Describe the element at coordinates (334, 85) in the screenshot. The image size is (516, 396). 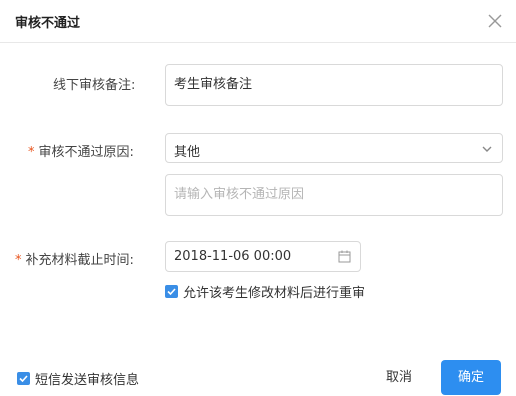
I see `offline-note-field: 考生审核备注` at that location.